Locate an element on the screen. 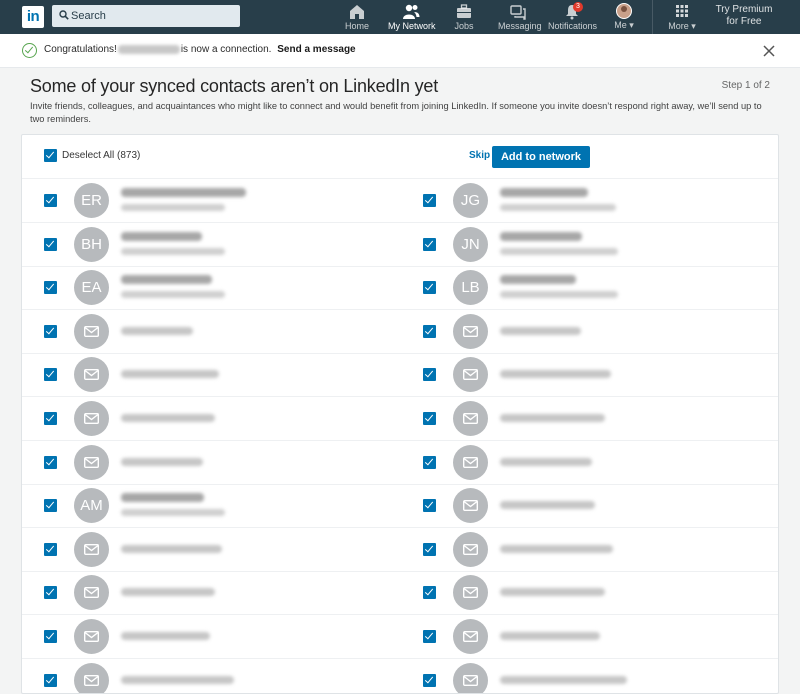  contact-item: EA is located at coordinates (211, 288).